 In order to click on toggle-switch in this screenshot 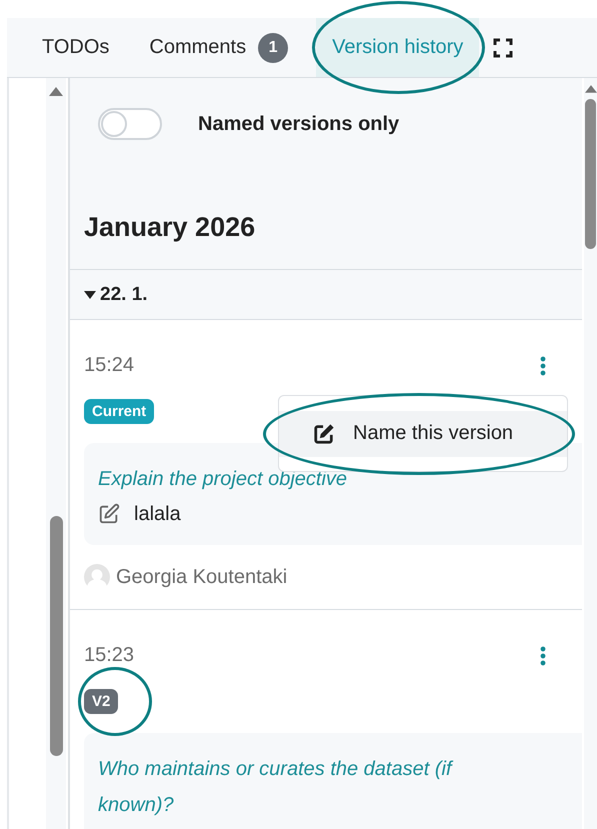, I will do `click(130, 124)`.